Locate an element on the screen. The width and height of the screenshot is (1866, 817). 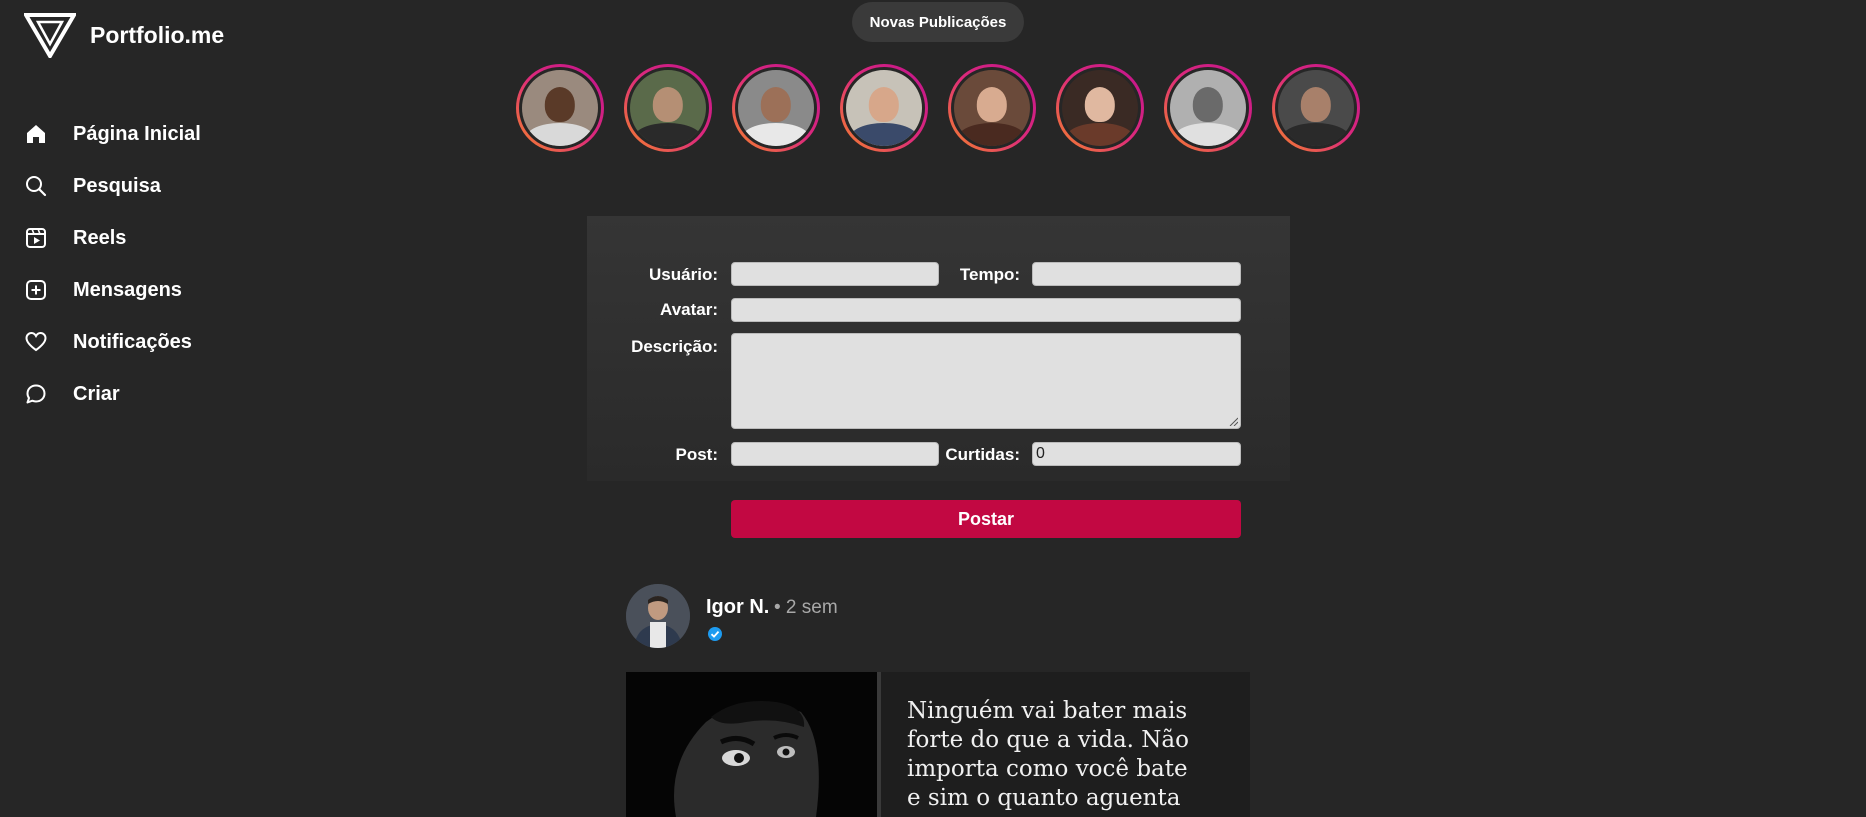
brand-logo: Portfolio.me is located at coordinates (124, 35).